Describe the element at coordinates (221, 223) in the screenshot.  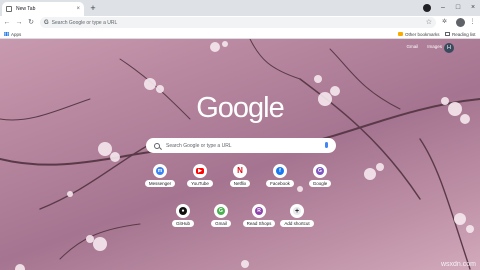
I see `shortcut-label: Gmail` at that location.